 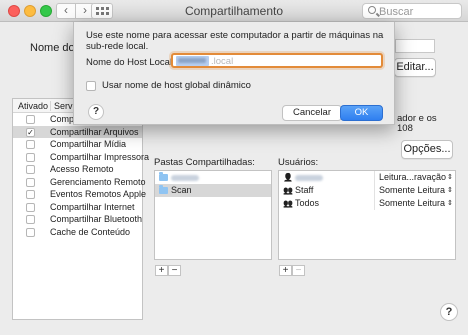 I want to click on service-row: ✓ Compartilhar Arquivos, so click(x=77, y=131).